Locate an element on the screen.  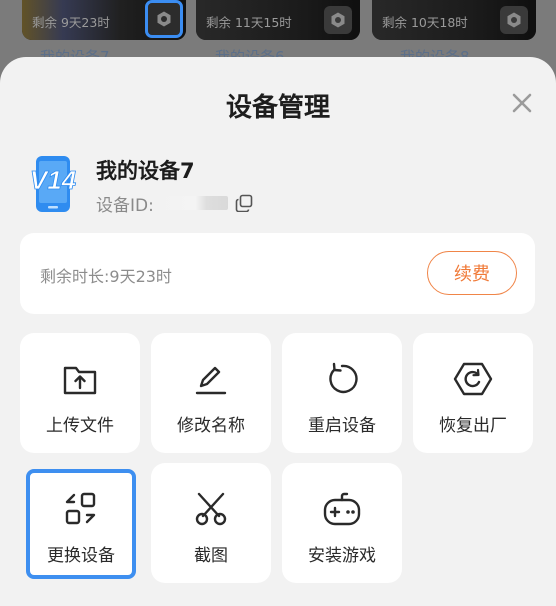
swap-device-label: 更换设备 is located at coordinates (81, 556).